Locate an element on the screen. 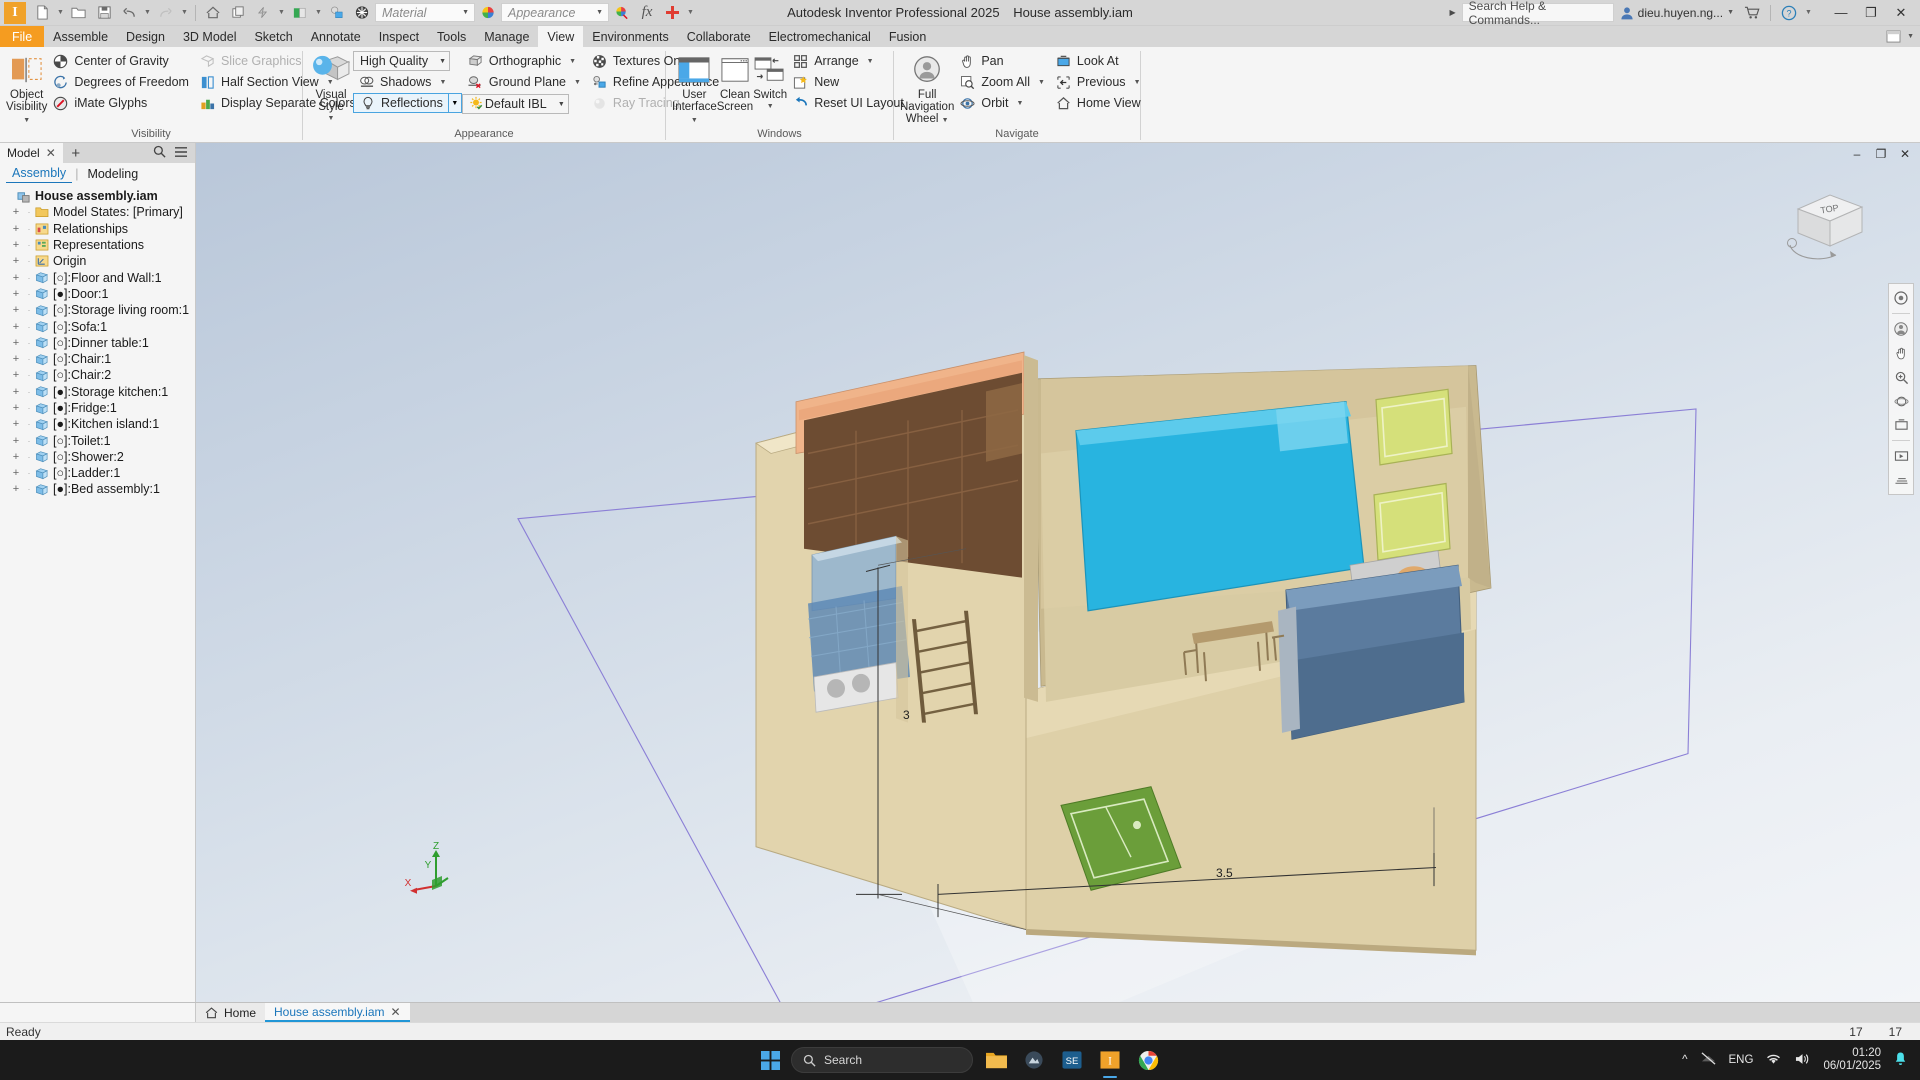 This screenshot has width=1920, height=1080. browser-tab-model: Model ✕ is located at coordinates (31, 153).